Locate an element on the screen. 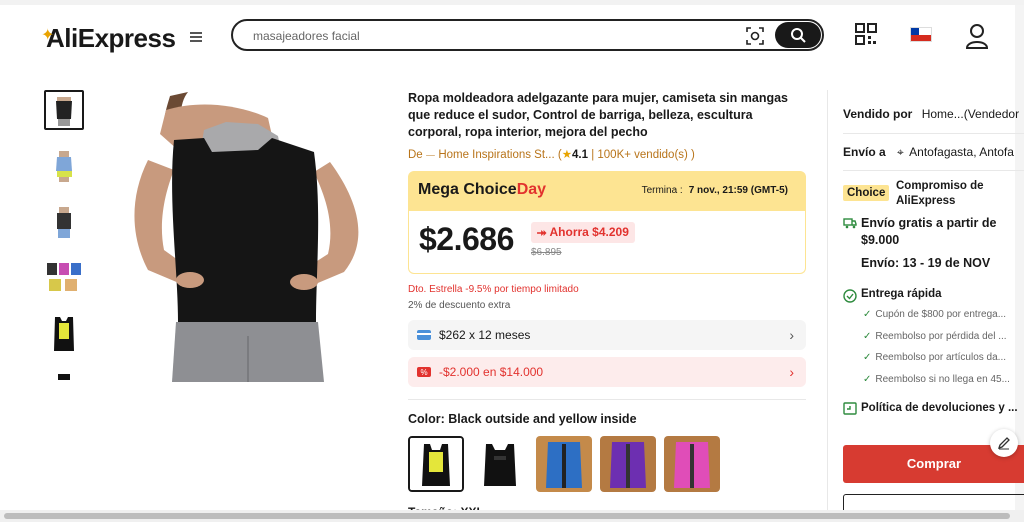 The image size is (1024, 522). logo-text: AliExpress is located at coordinates (111, 38).